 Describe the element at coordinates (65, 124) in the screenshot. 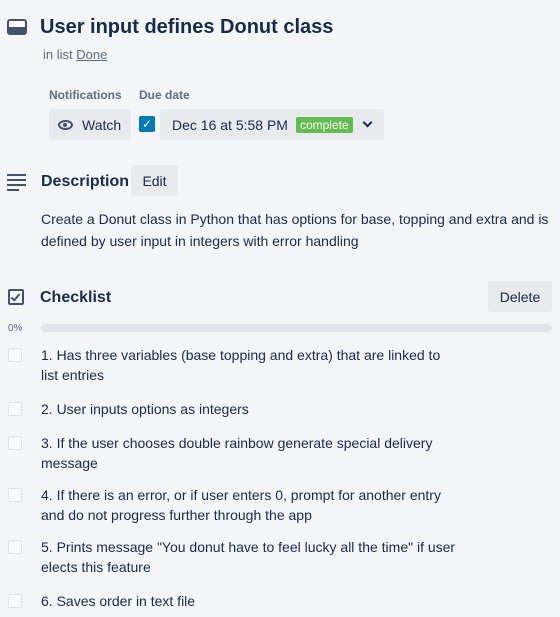

I see `eye-icon` at that location.